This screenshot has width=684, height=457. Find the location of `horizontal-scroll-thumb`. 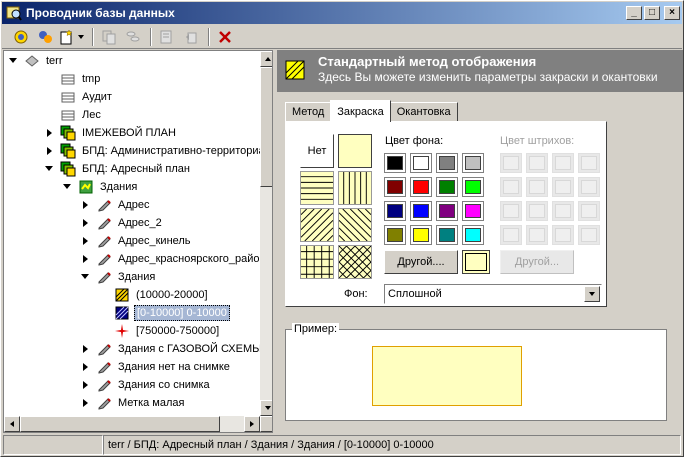

horizontal-scroll-thumb is located at coordinates (120, 424).